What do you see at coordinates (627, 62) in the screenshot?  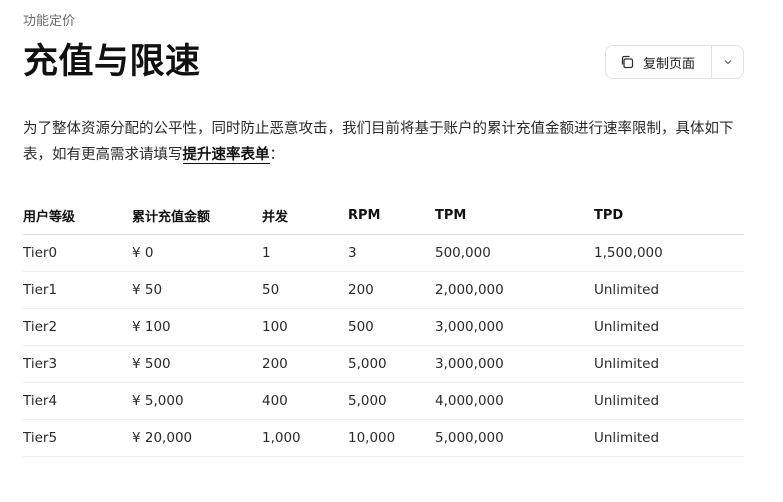 I see `copy-icon` at bounding box center [627, 62].